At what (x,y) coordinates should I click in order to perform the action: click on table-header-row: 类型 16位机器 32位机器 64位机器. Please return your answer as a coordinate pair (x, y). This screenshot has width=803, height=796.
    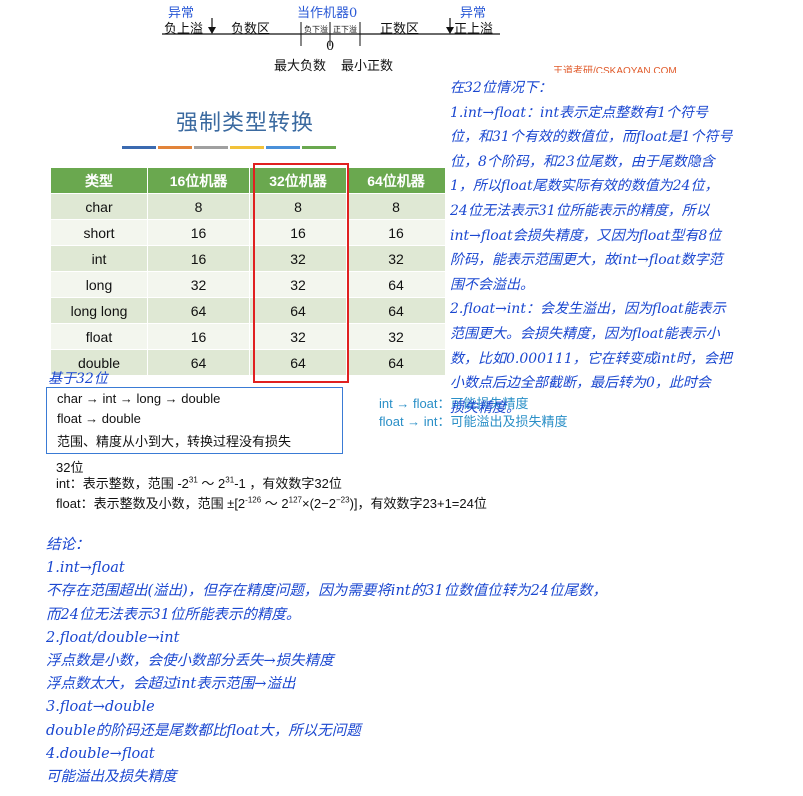
    Looking at the image, I should click on (248, 180).